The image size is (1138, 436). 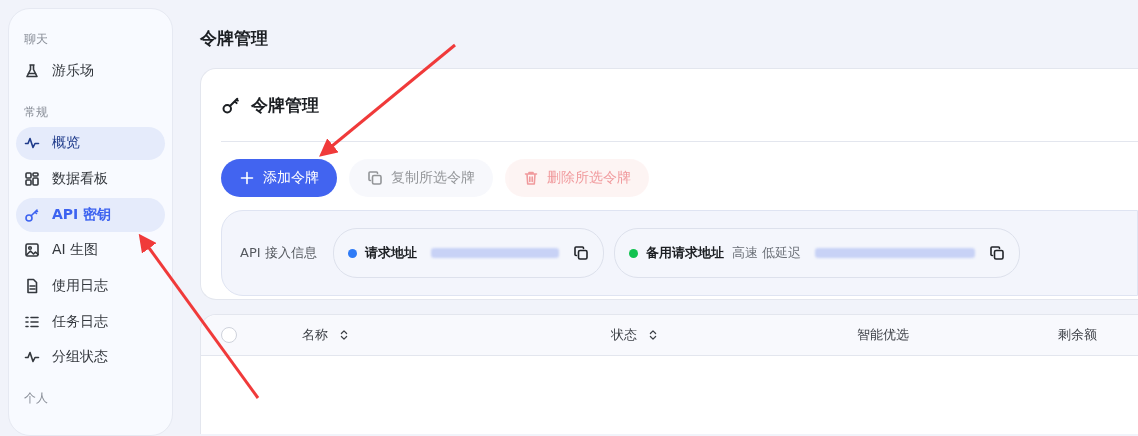 I want to click on sidebar-item: API 密钥, so click(x=90, y=214).